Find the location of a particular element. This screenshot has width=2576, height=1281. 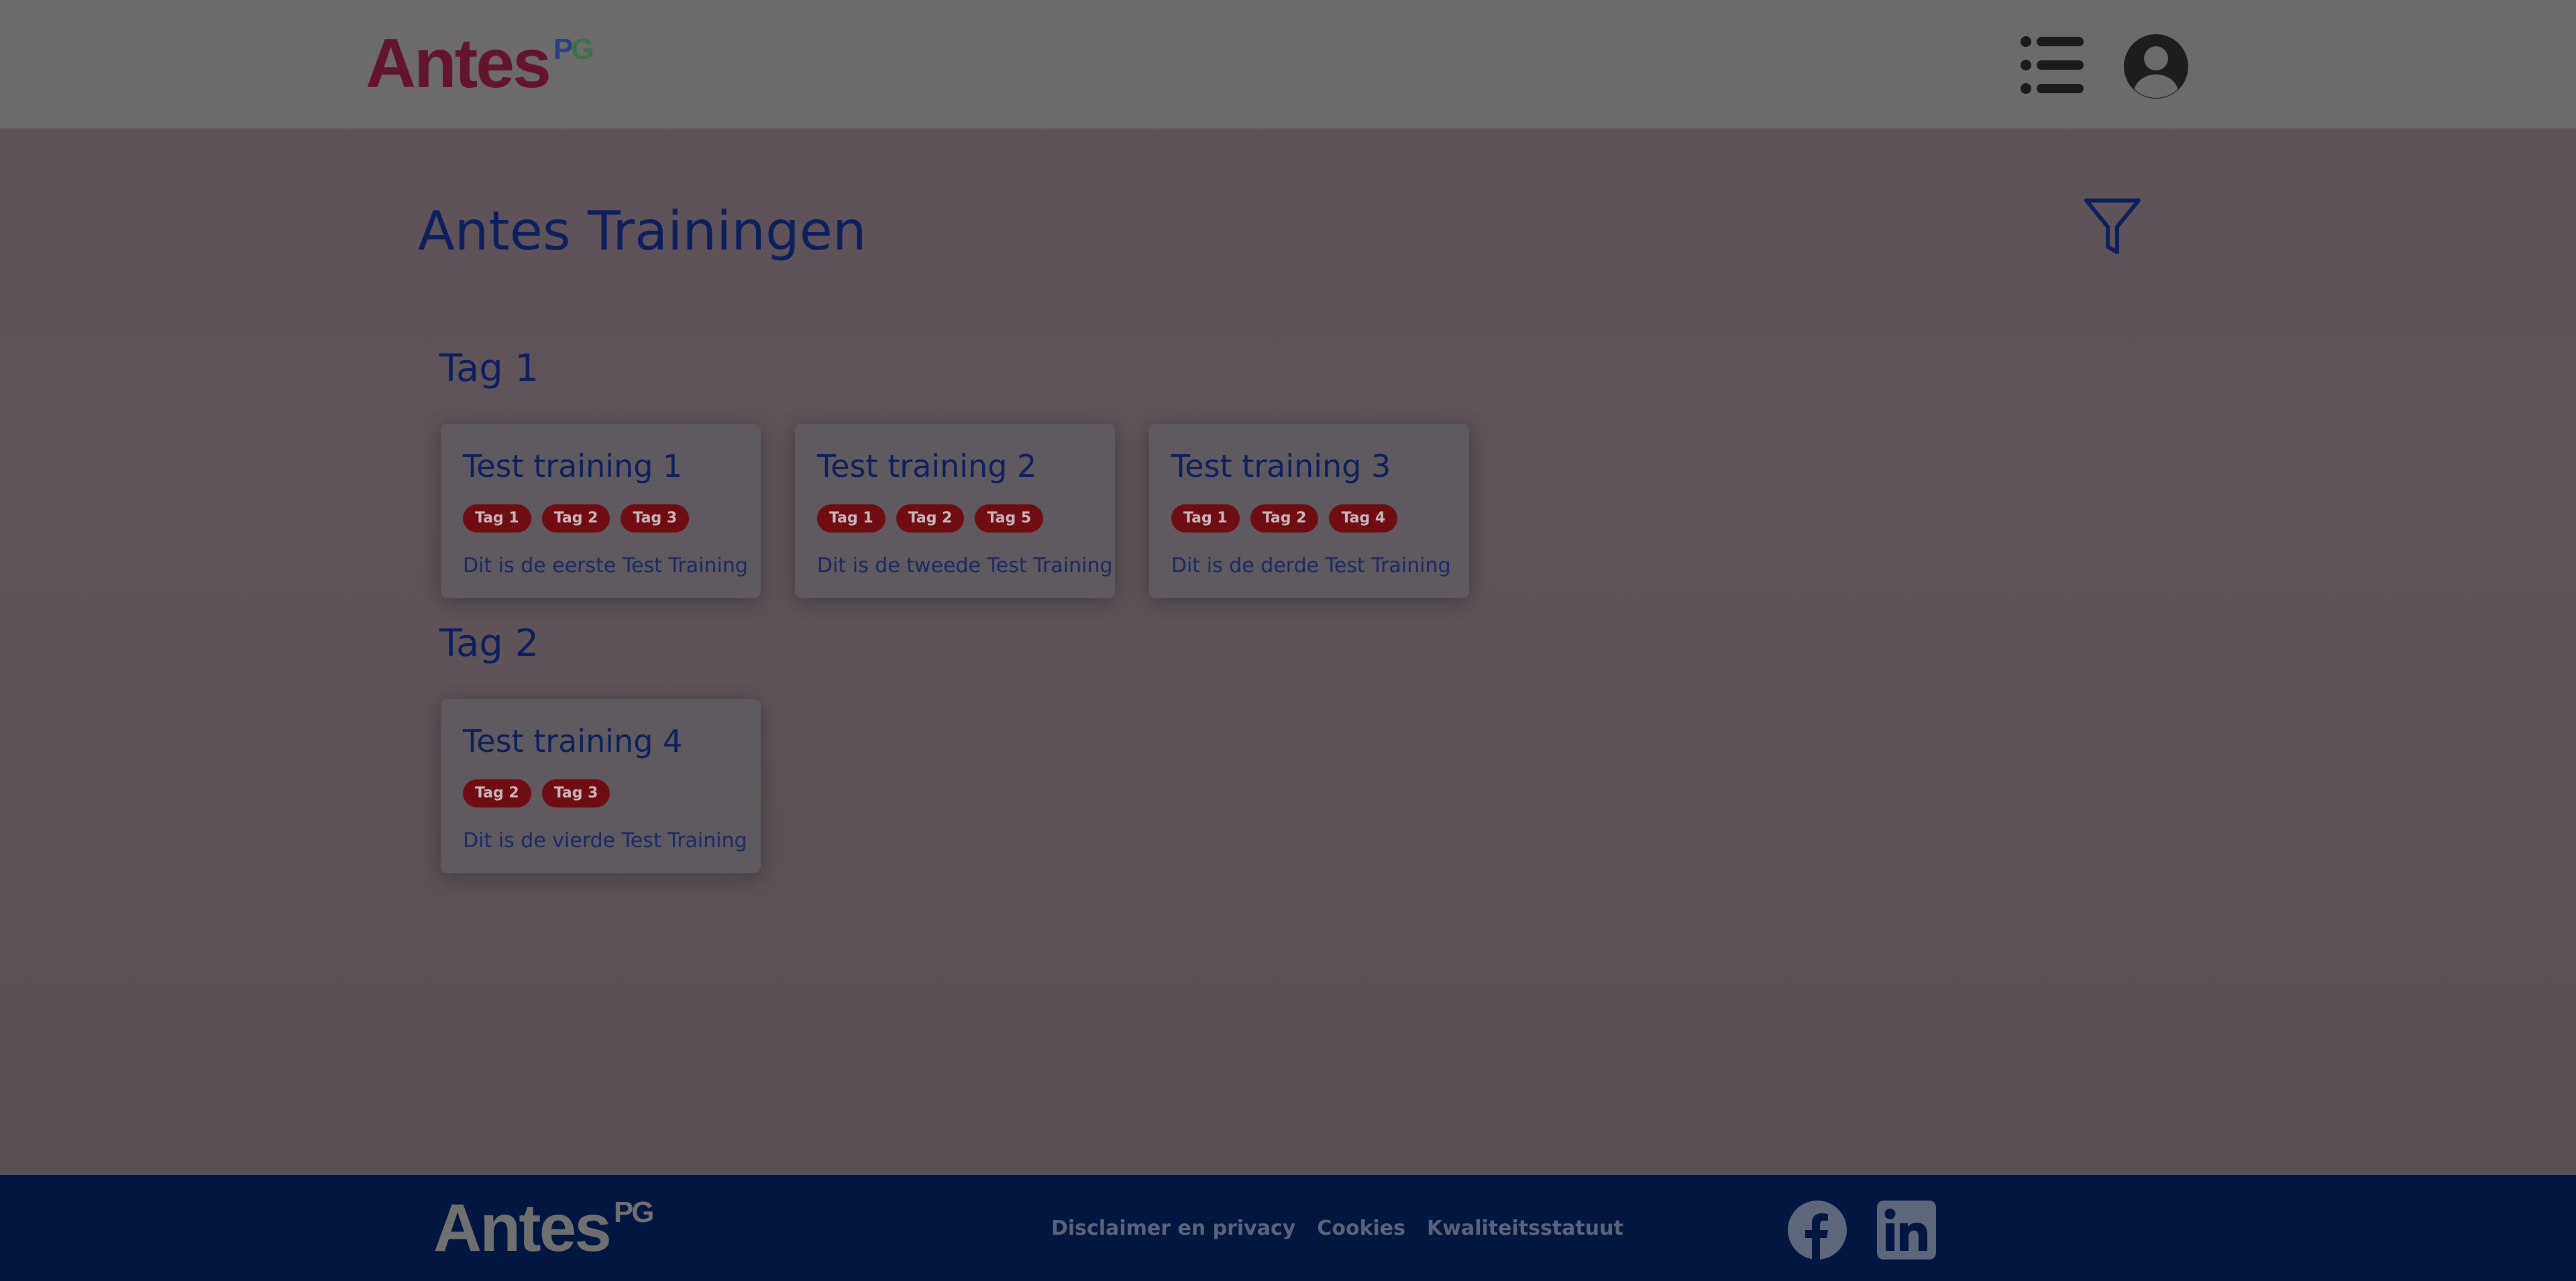

card-description: Dit is de vierde Test Training is located at coordinates (605, 840).